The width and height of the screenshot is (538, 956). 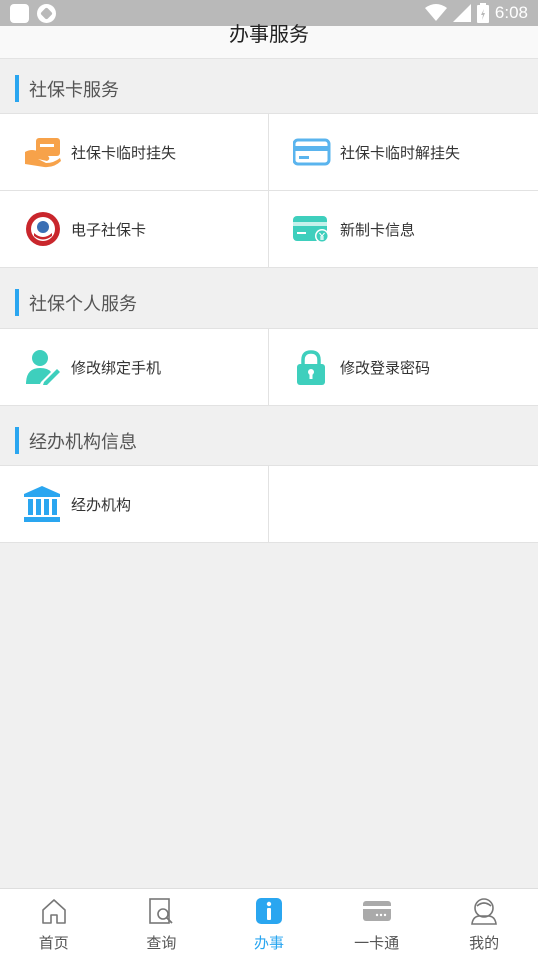 I want to click on service-item-change-phone: 修改绑定手机, so click(x=134, y=367).